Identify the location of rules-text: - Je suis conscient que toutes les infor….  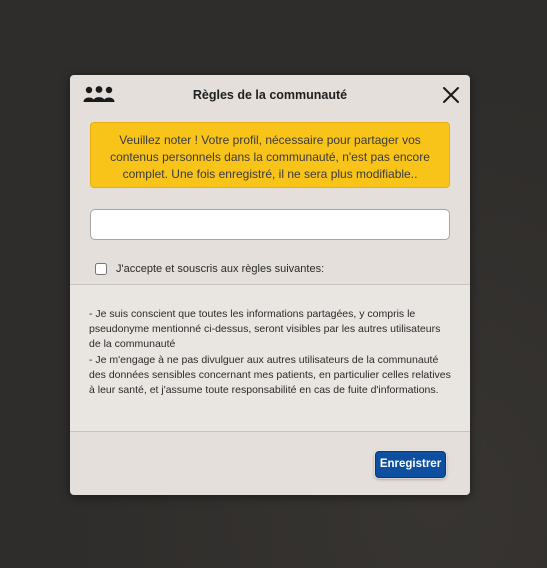
(270, 352).